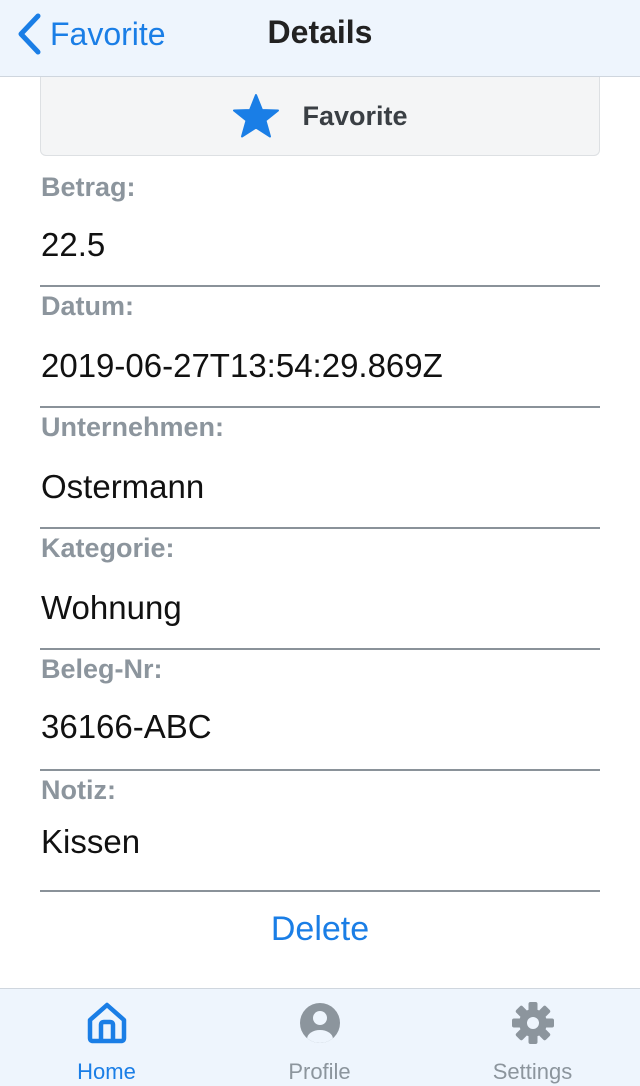  What do you see at coordinates (88, 187) in the screenshot?
I see `field-label: Betrag:` at bounding box center [88, 187].